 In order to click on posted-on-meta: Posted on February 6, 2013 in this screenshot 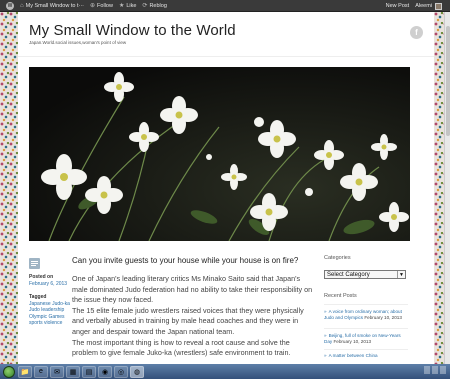, I will do `click(51, 280)`.